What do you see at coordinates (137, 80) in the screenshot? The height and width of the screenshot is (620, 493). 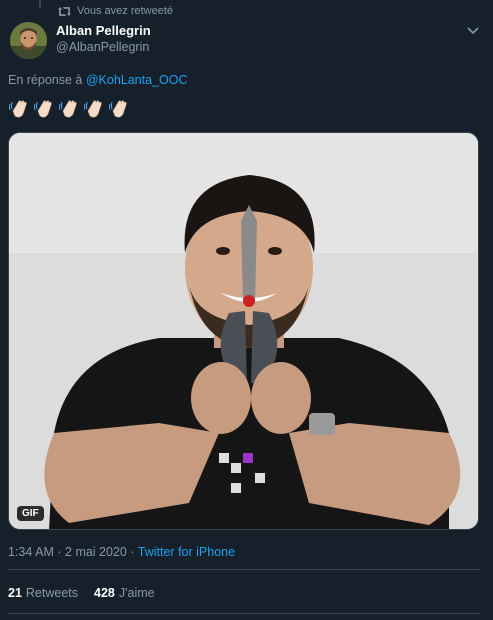 I see `reply-mention-link: @KohLanta_OOC` at bounding box center [137, 80].